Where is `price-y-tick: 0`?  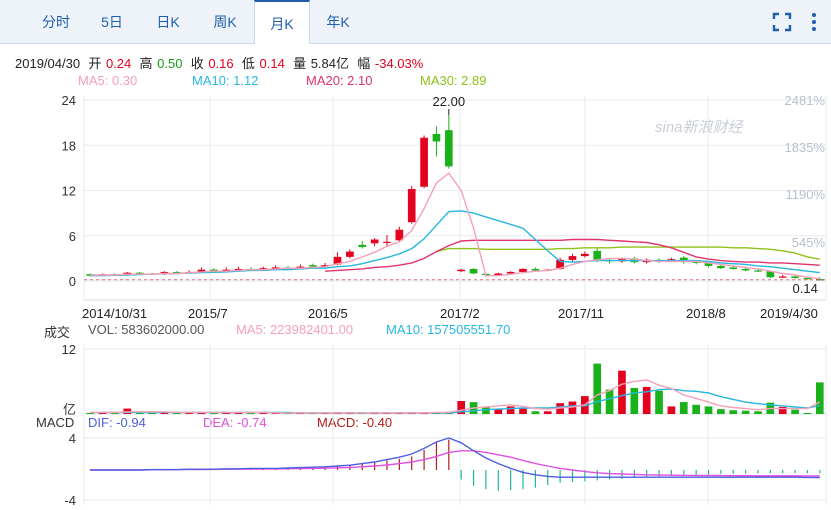
price-y-tick: 0 is located at coordinates (72, 281).